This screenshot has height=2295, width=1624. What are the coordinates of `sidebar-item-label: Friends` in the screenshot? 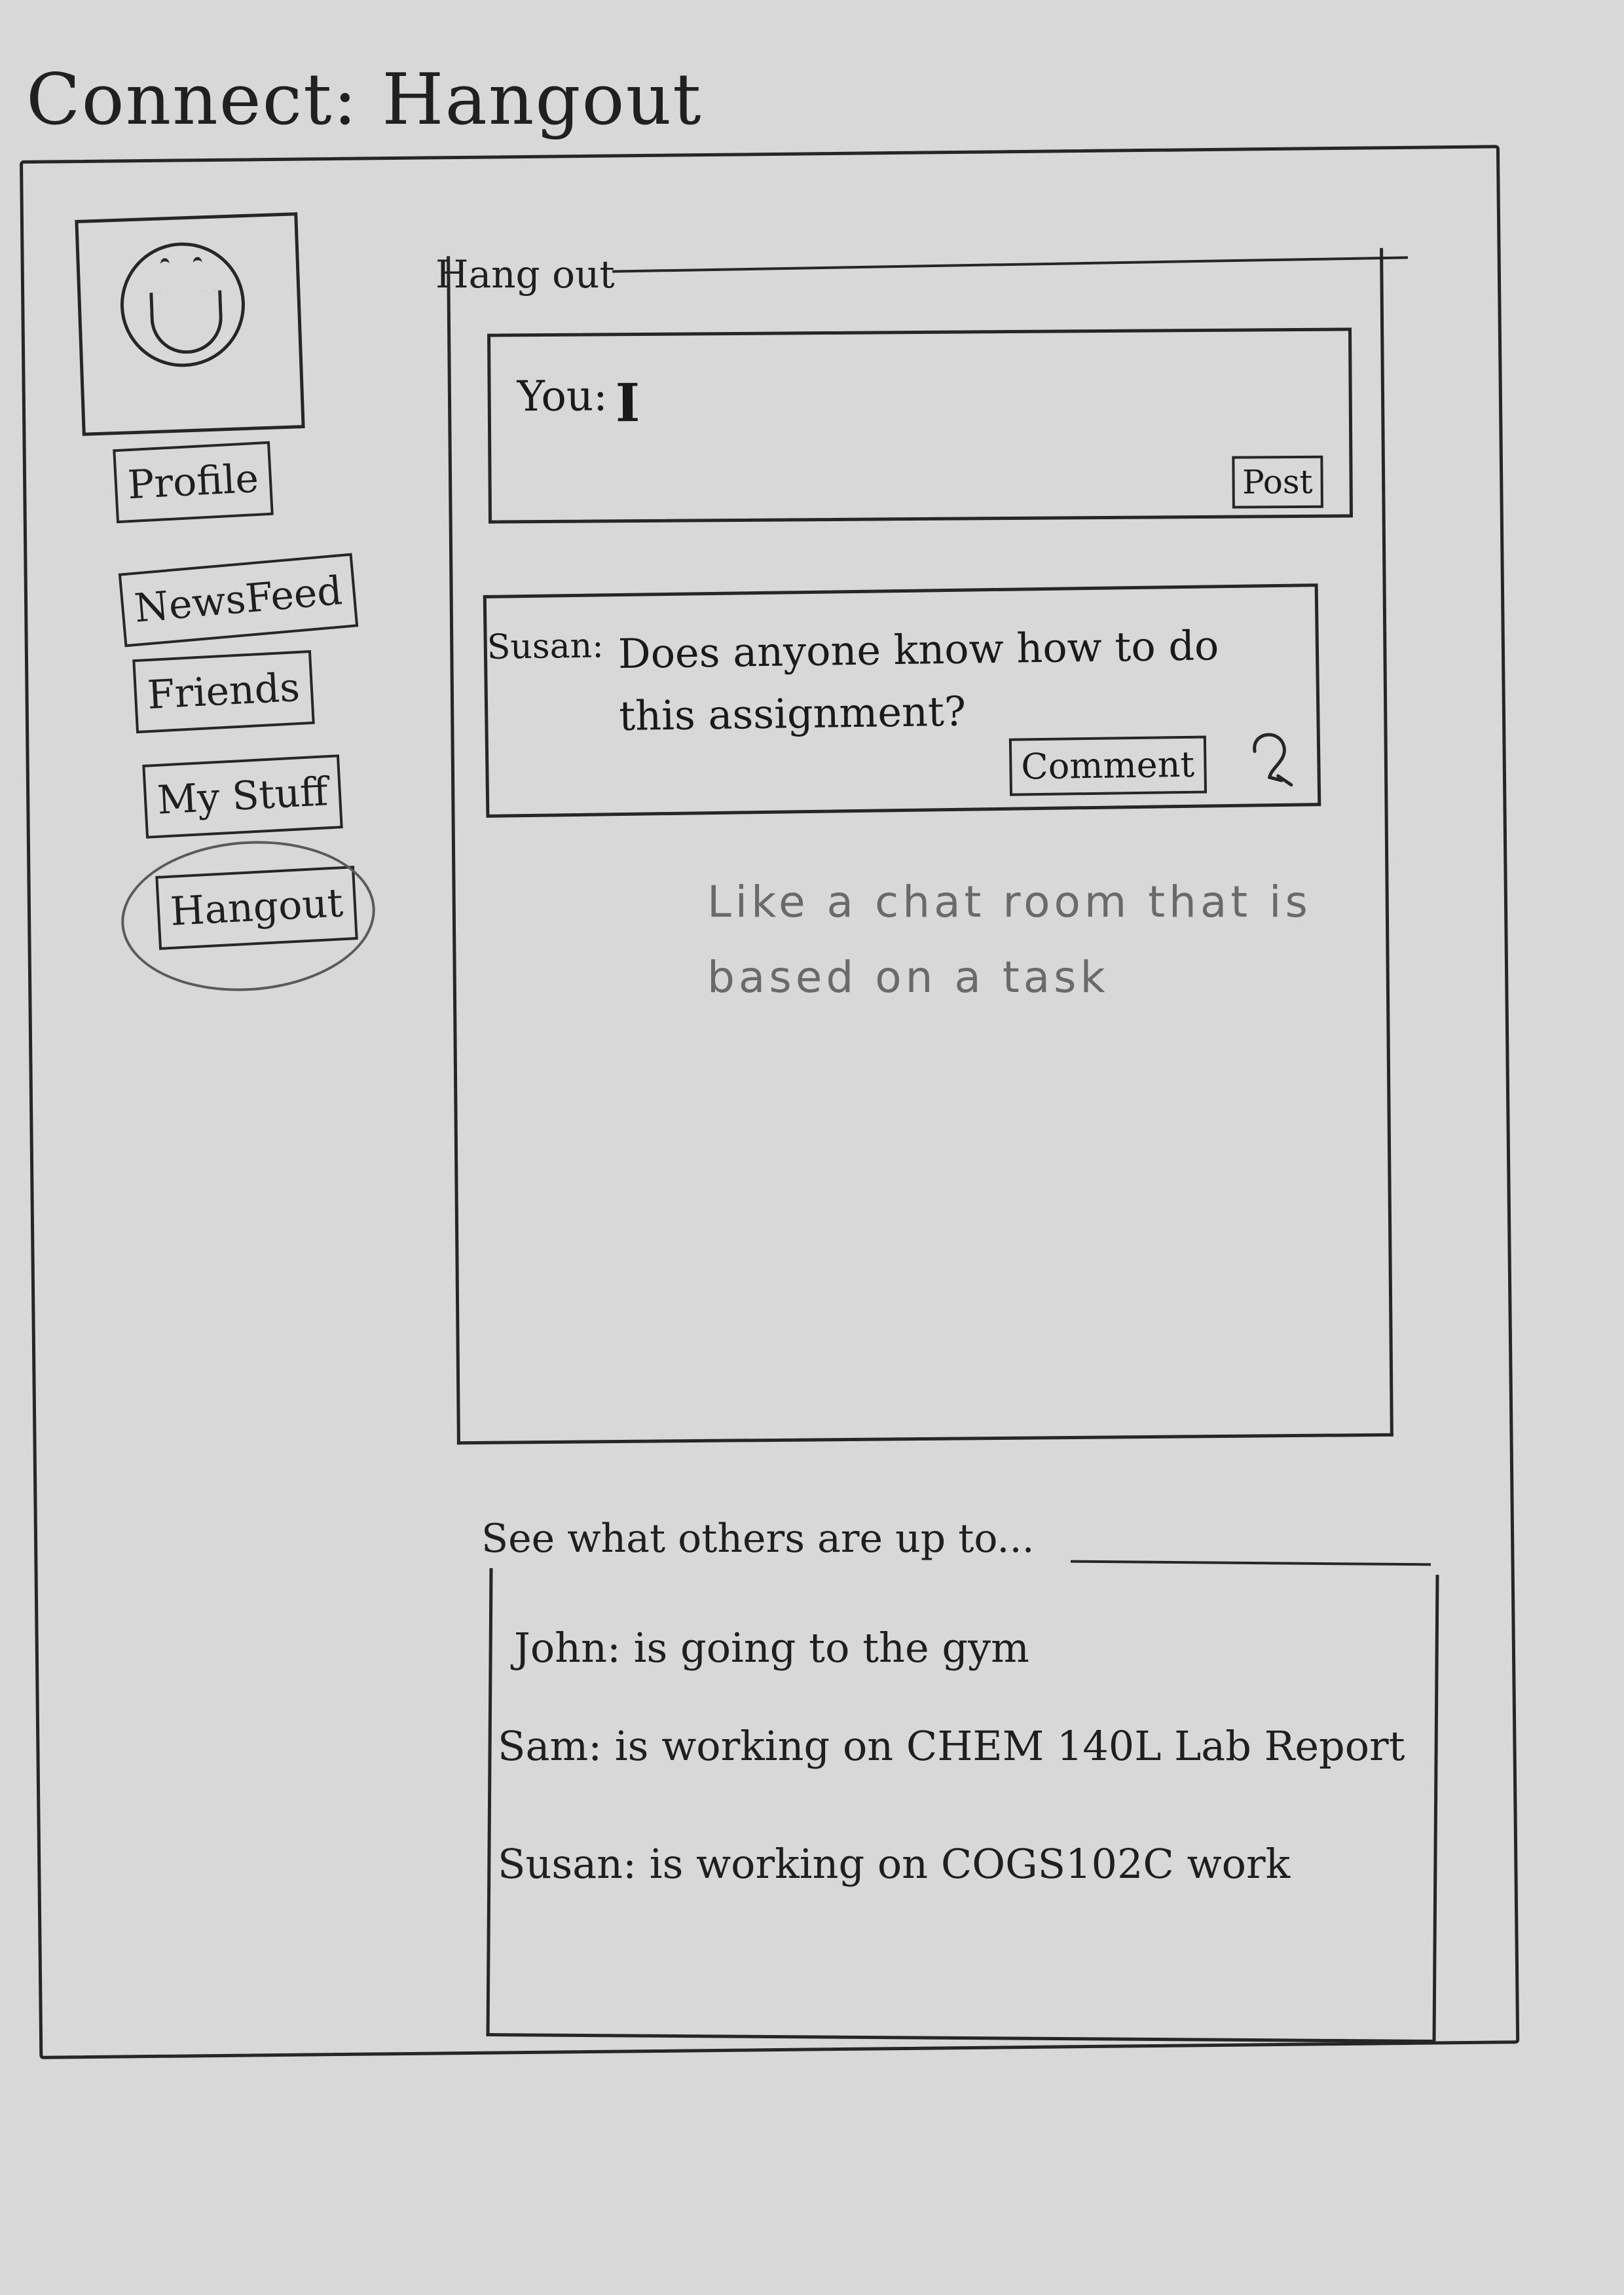 It's located at (223, 691).